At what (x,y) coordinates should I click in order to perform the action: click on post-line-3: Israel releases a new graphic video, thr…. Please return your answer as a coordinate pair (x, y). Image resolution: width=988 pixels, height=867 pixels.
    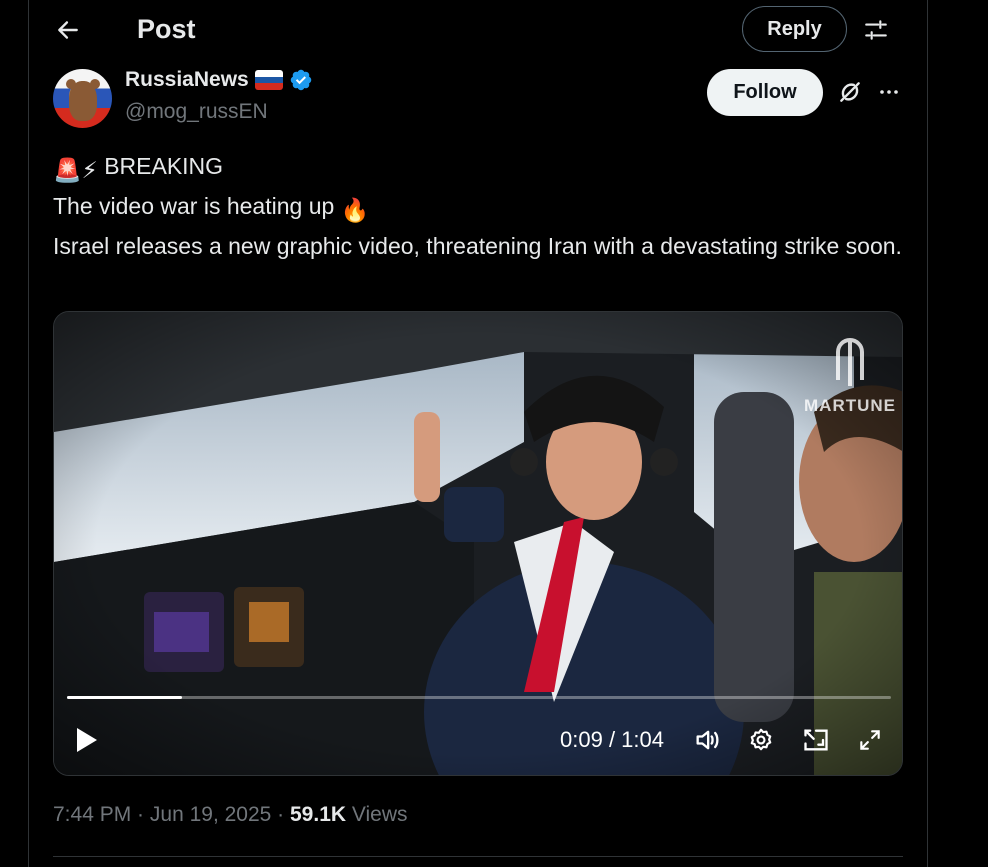
    Looking at the image, I should click on (477, 246).